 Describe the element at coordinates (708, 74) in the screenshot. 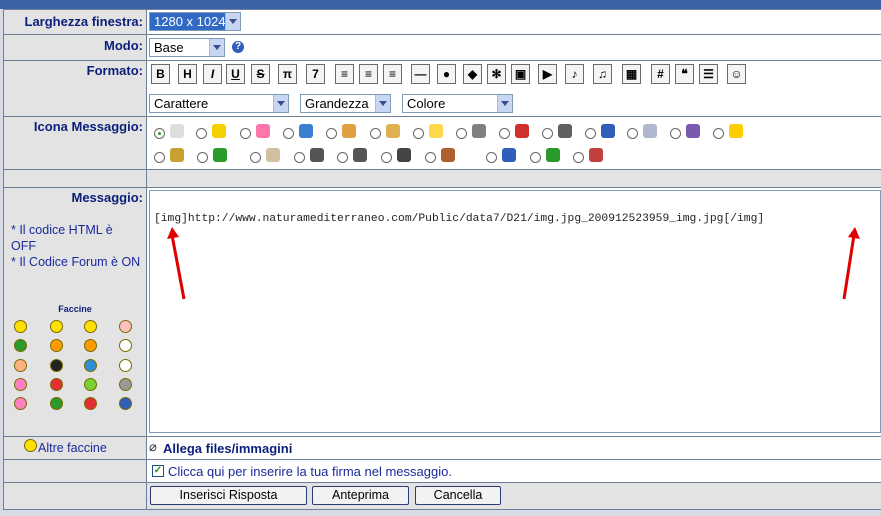

I see `list-button: ☰` at that location.